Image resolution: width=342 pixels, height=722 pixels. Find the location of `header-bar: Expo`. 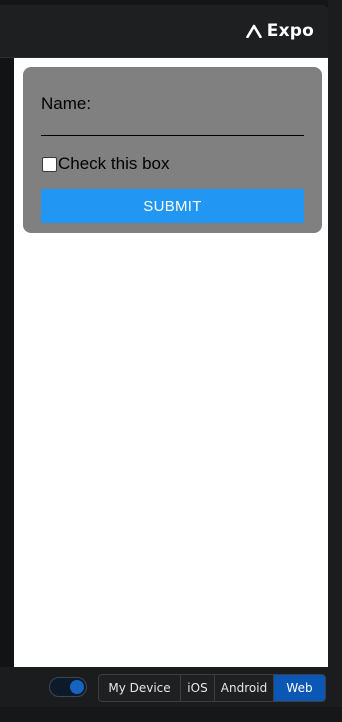

header-bar: Expo is located at coordinates (164, 31).